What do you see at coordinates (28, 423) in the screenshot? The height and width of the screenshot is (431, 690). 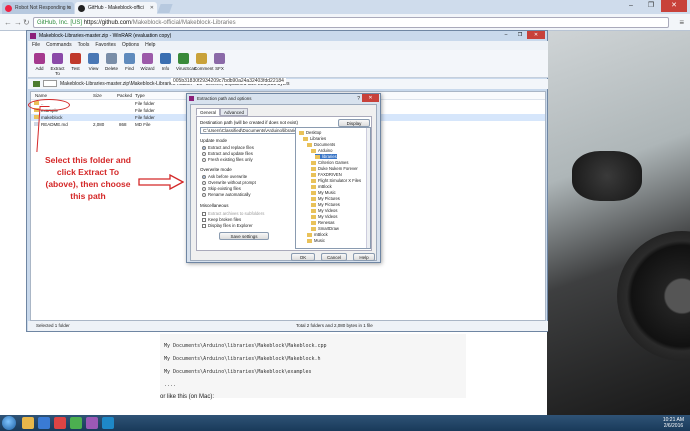 I see `explorer-icon` at bounding box center [28, 423].